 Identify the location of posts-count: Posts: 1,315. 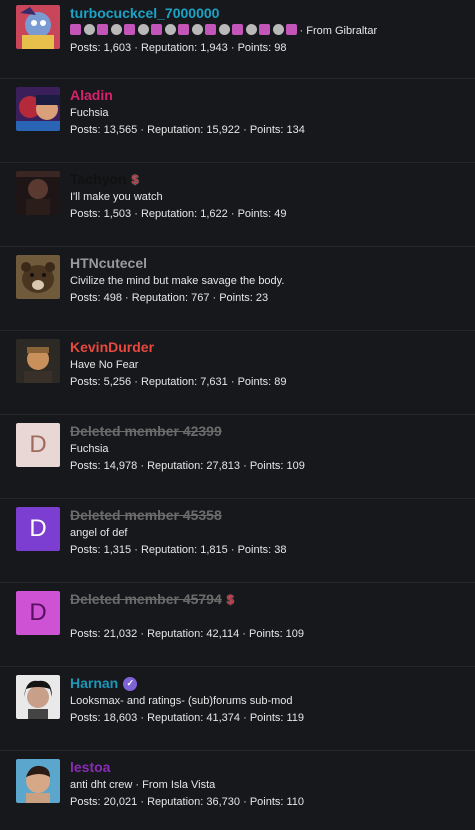
(101, 550).